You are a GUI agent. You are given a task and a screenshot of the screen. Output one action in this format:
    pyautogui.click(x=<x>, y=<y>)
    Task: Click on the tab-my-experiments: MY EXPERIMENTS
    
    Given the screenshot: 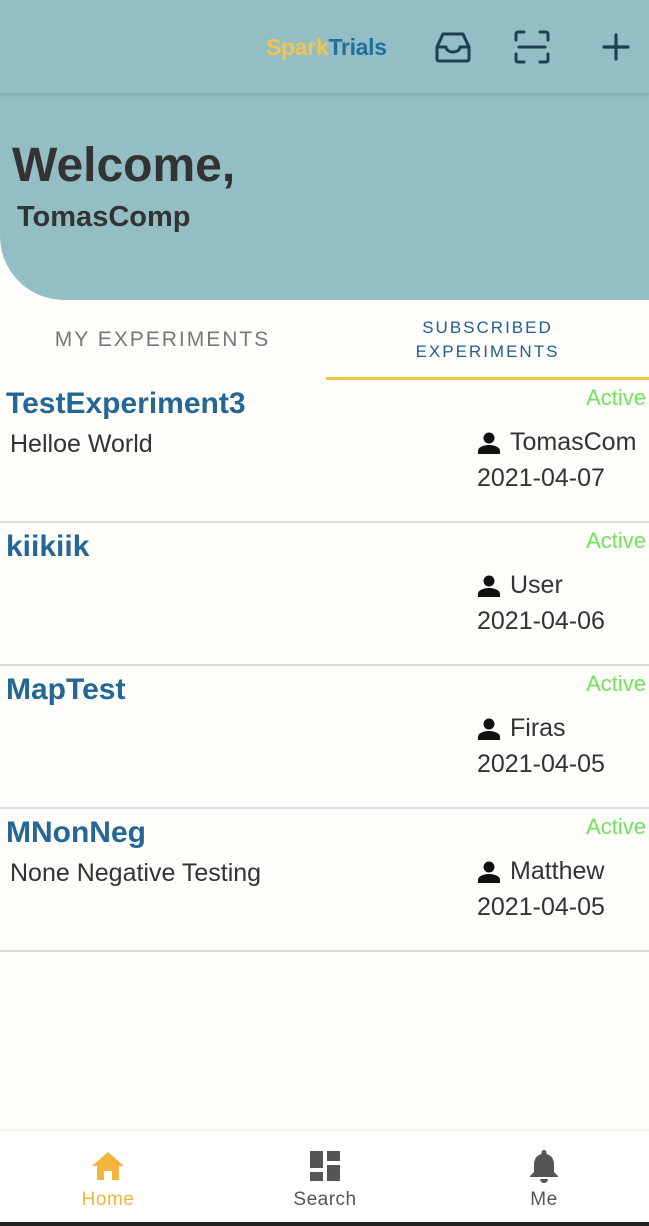 What is the action you would take?
    pyautogui.click(x=162, y=340)
    